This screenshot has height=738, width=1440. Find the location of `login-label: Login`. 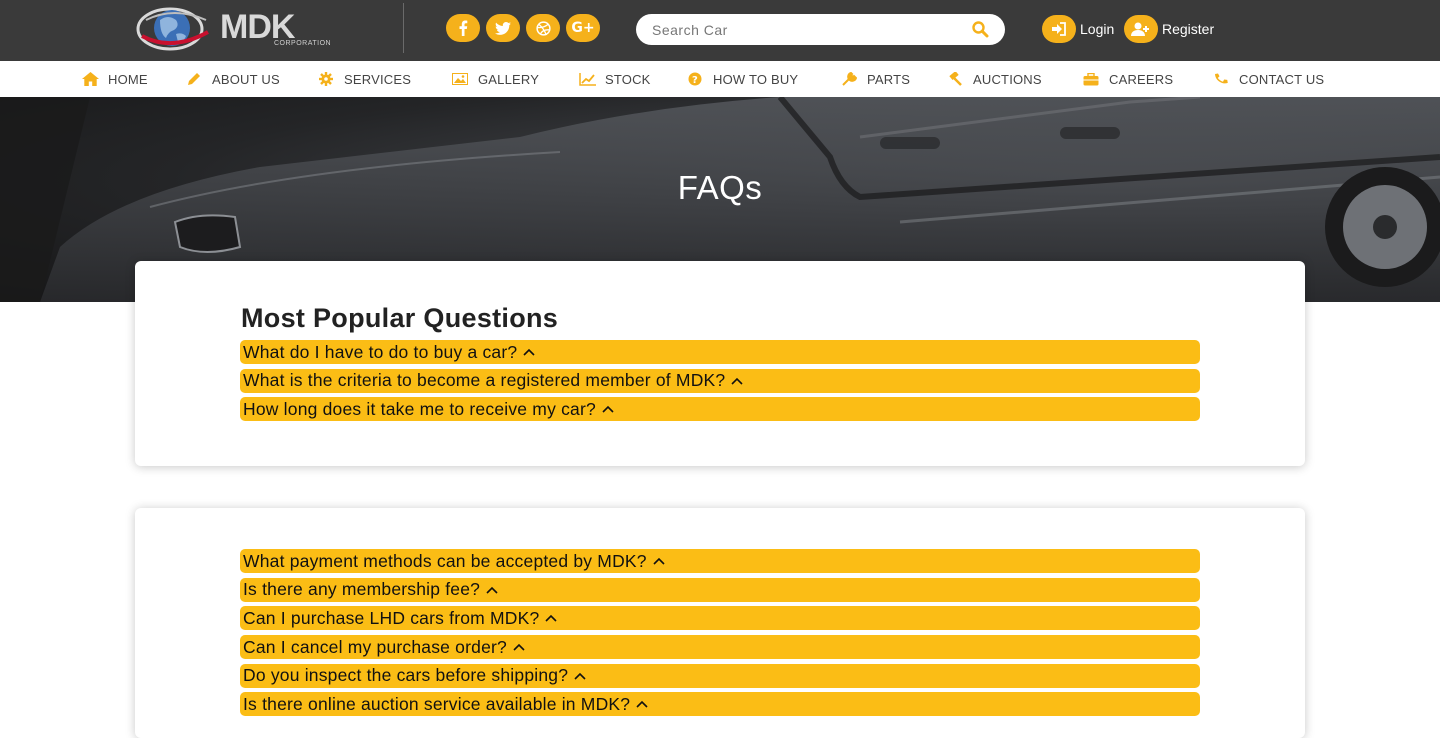

login-label: Login is located at coordinates (1097, 29).